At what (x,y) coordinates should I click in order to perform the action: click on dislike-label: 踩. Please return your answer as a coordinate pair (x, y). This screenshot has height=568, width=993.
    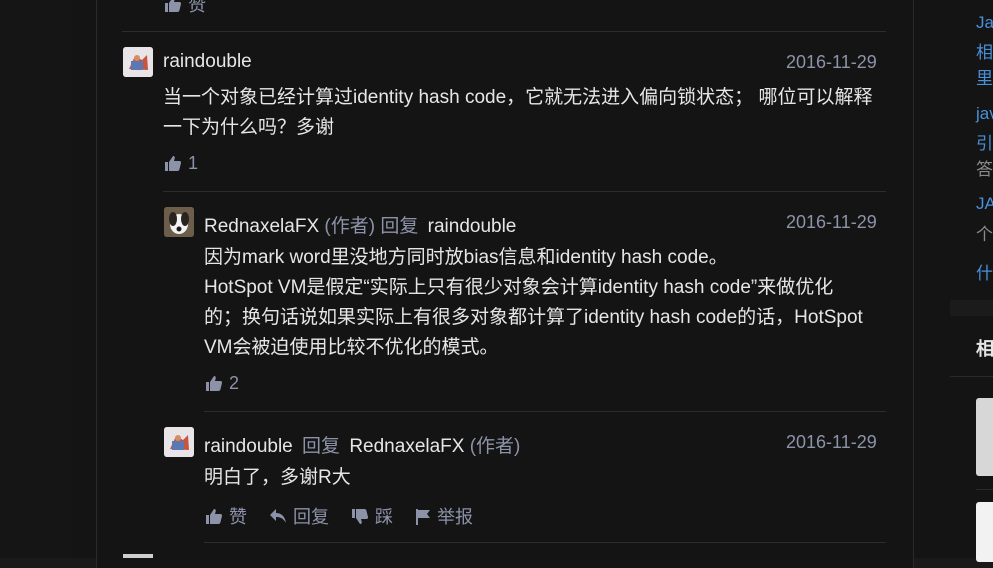
    Looking at the image, I should click on (384, 517).